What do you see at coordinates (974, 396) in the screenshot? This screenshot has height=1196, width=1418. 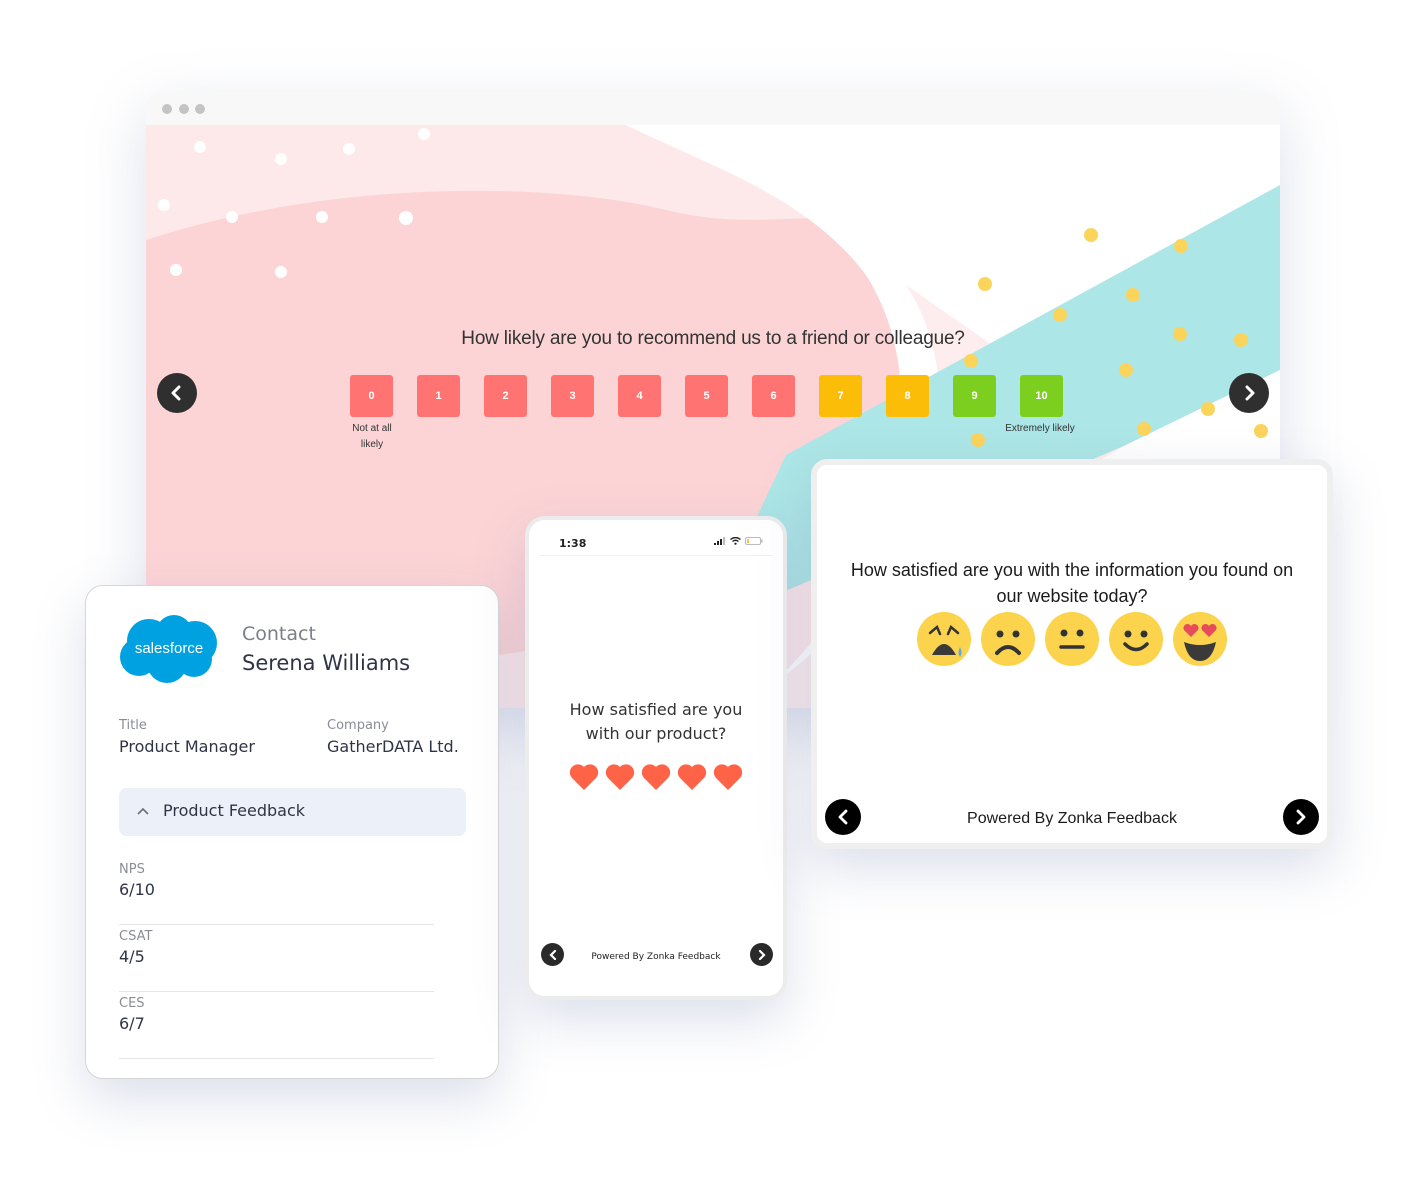 I see `nps-option-9: 9` at bounding box center [974, 396].